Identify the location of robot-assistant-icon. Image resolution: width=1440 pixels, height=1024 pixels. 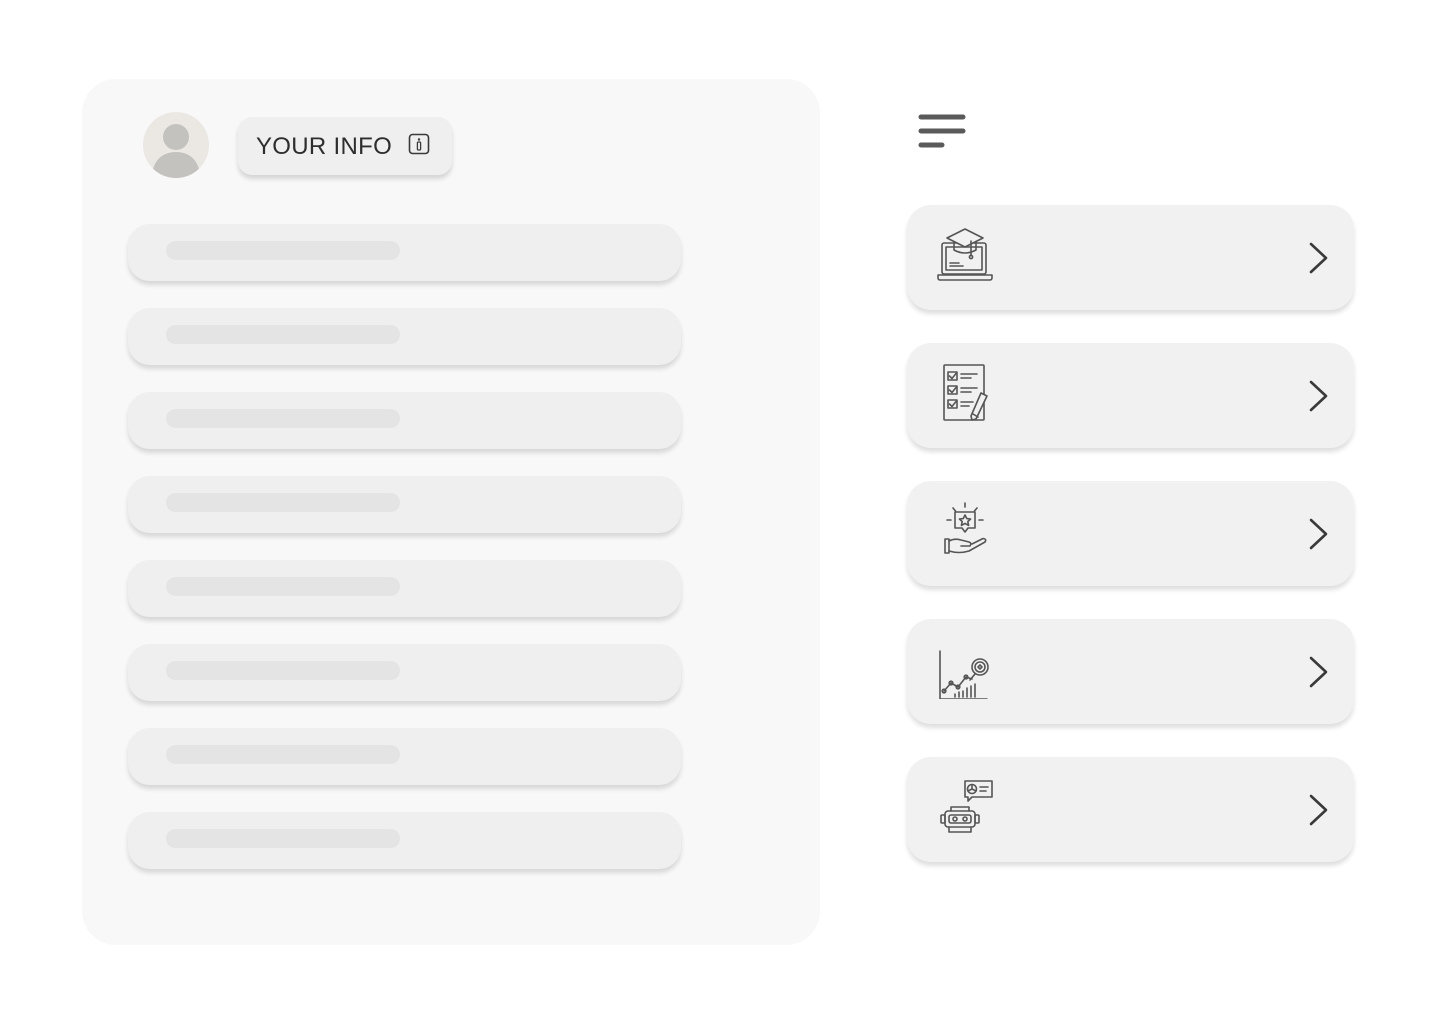
(965, 807).